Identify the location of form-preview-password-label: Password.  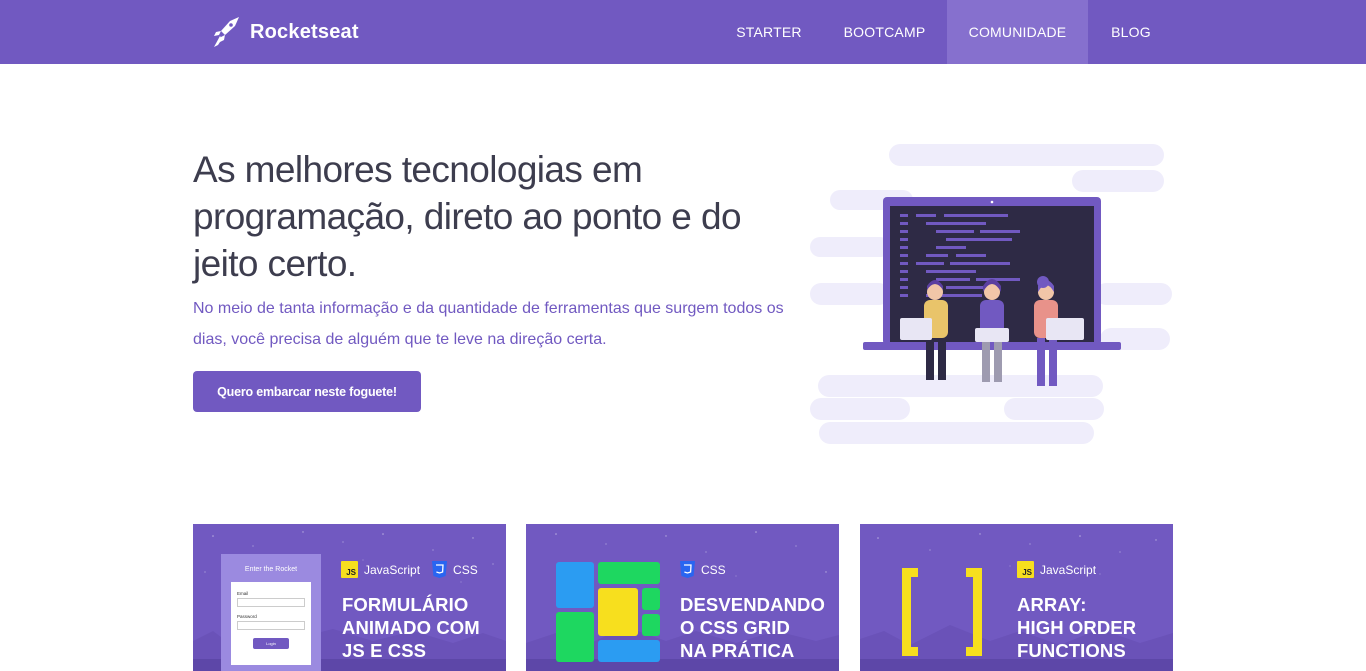
(247, 616).